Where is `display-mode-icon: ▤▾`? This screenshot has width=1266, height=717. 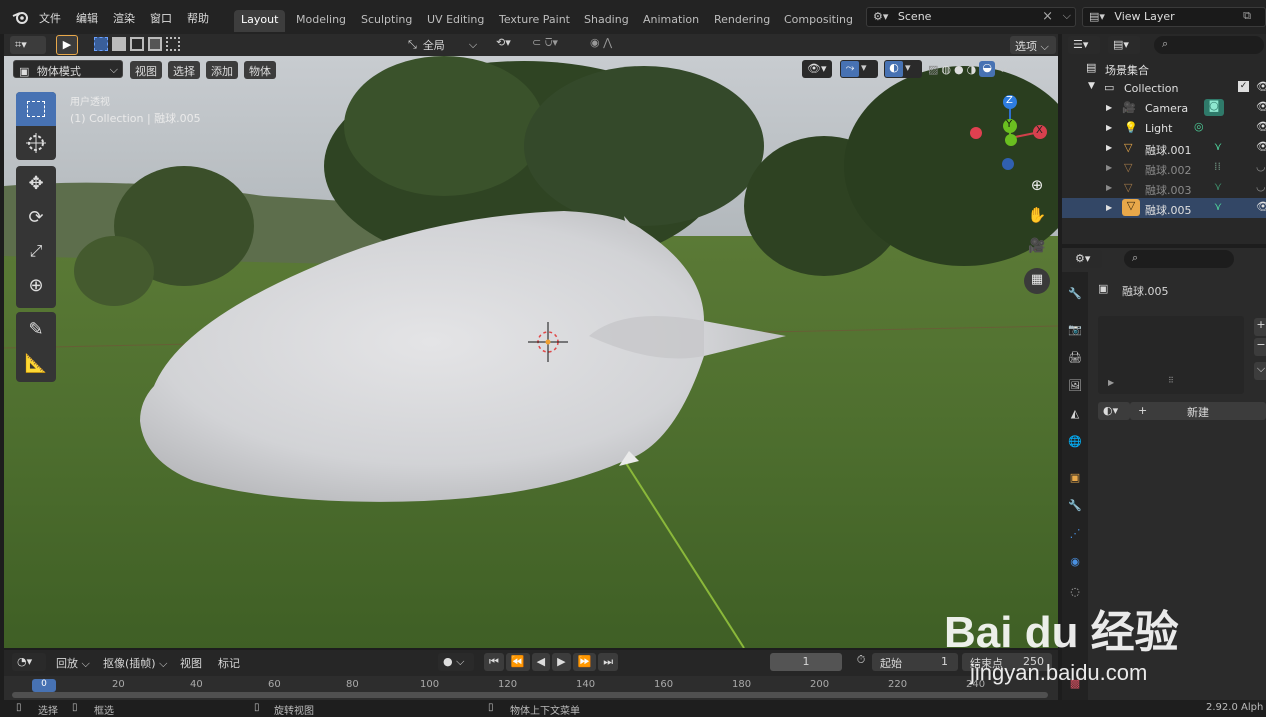 display-mode-icon: ▤▾ is located at coordinates (1124, 45).